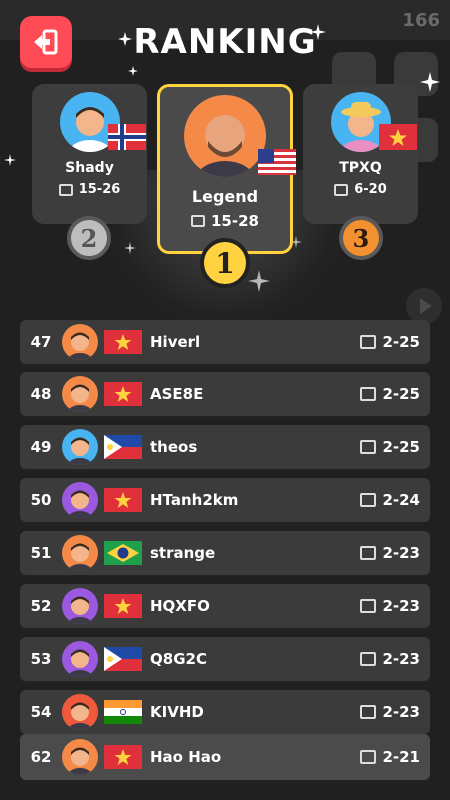  What do you see at coordinates (225, 221) in the screenshot?
I see `player-score: 15-28` at bounding box center [225, 221].